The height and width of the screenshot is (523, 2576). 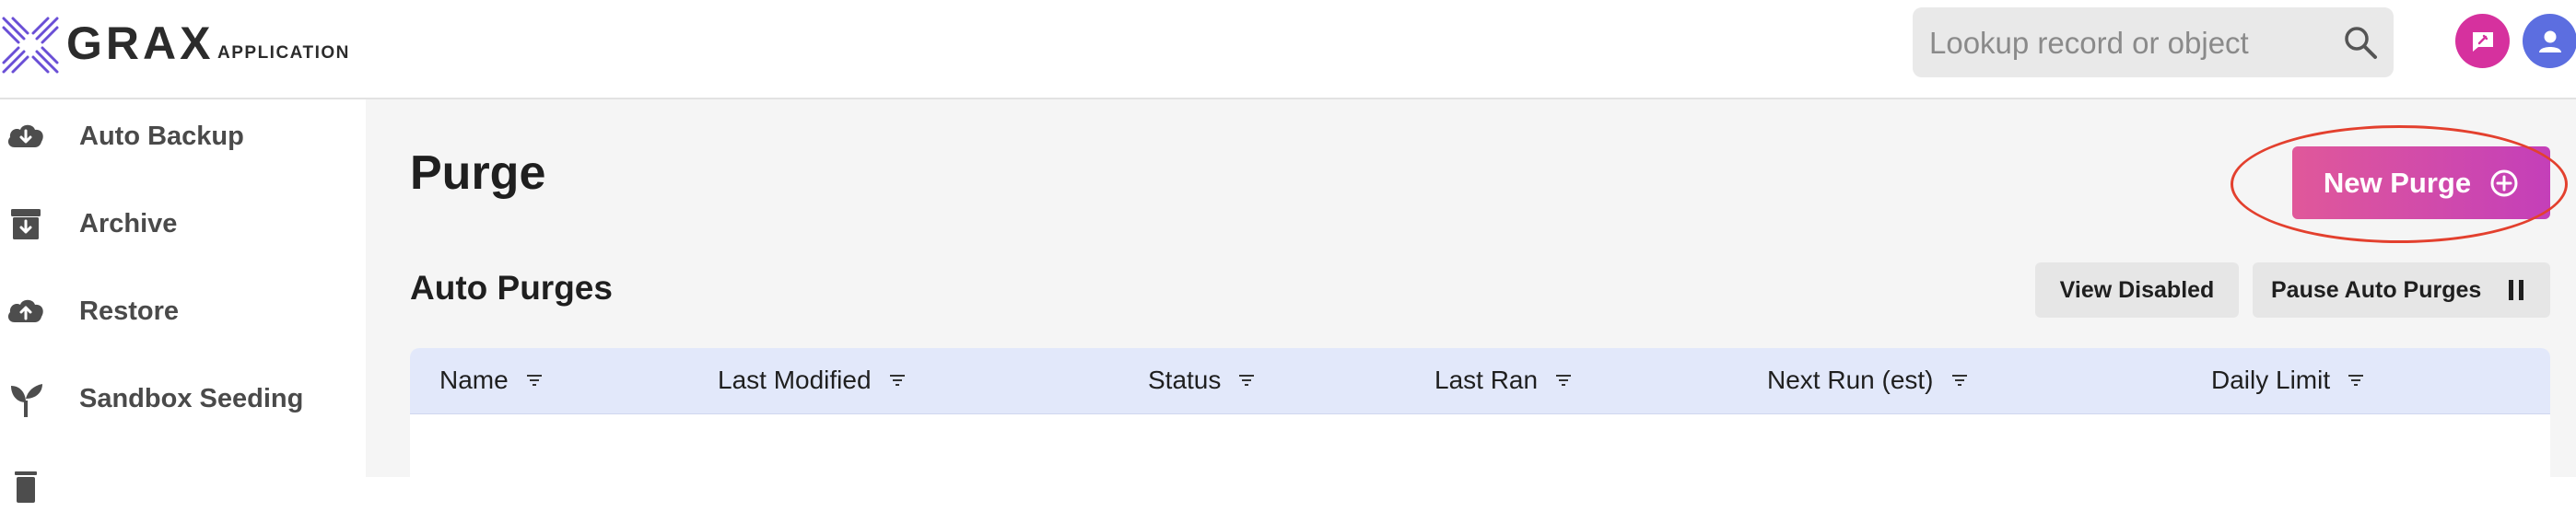 What do you see at coordinates (191, 398) in the screenshot?
I see `sidebar-item-label: Sandbox Seeding` at bounding box center [191, 398].